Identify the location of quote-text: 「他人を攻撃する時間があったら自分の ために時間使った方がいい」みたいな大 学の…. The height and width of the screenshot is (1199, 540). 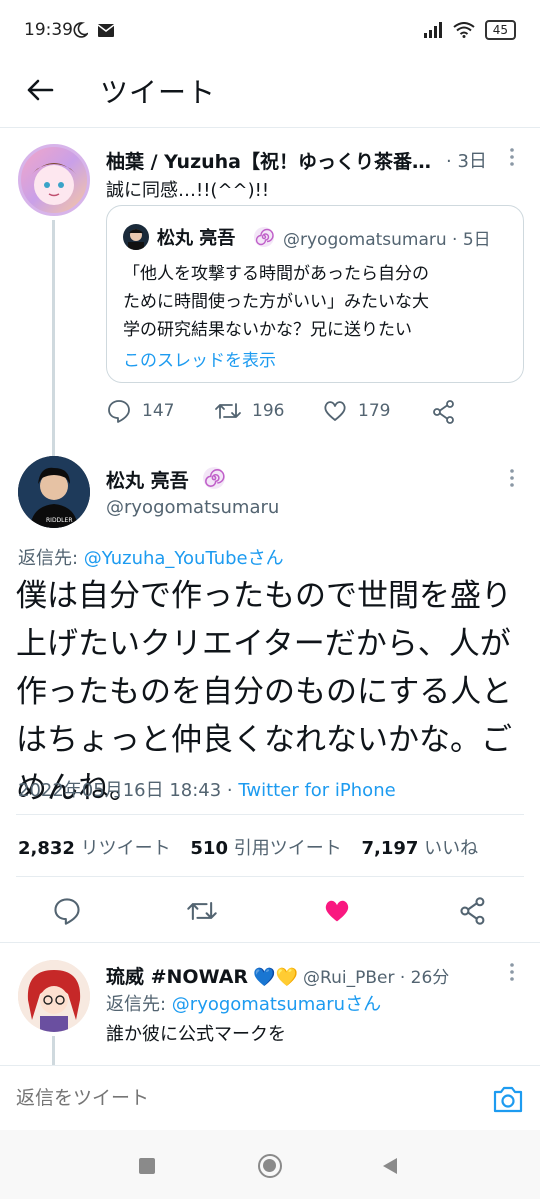
(276, 302).